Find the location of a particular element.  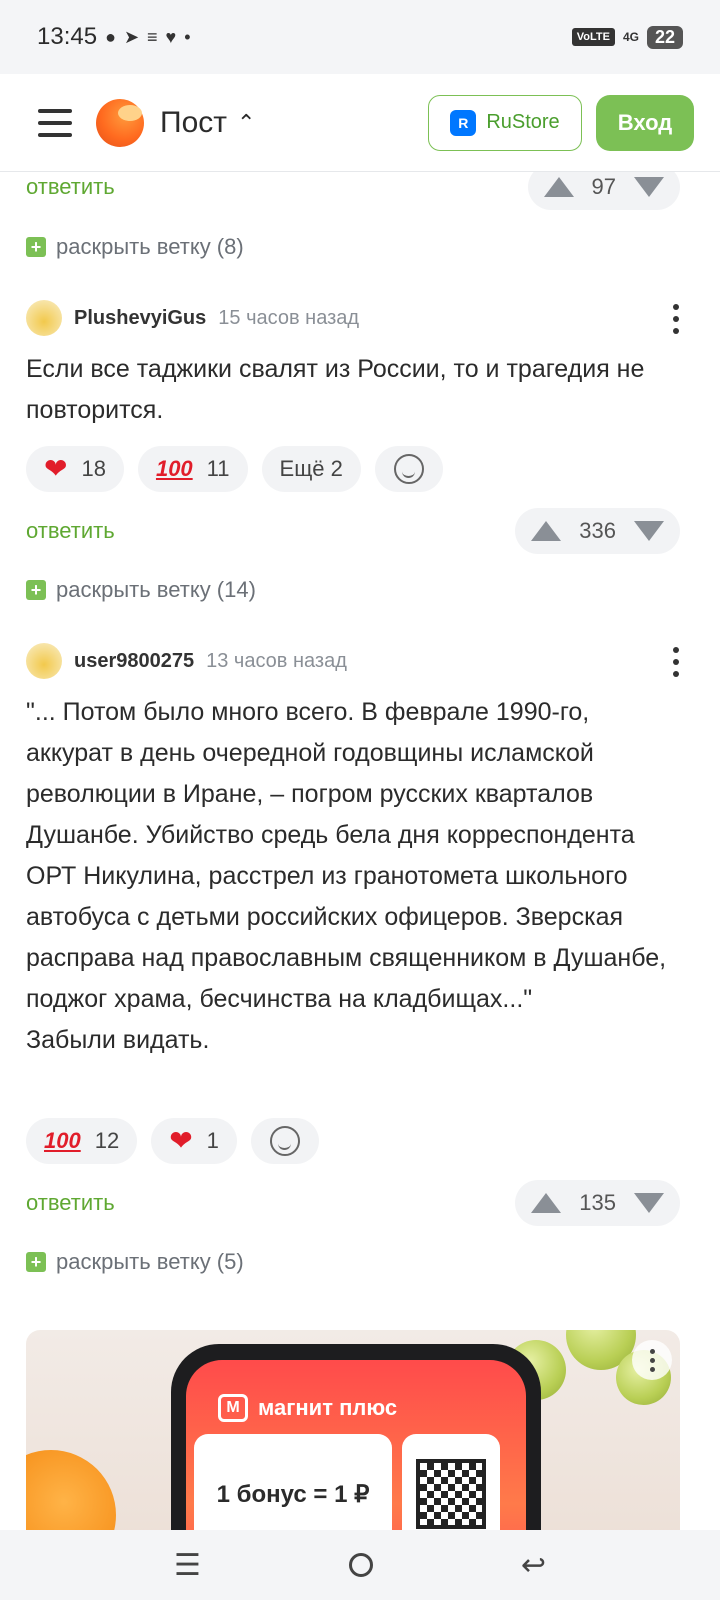

back-icon: ↩ is located at coordinates (533, 1565).